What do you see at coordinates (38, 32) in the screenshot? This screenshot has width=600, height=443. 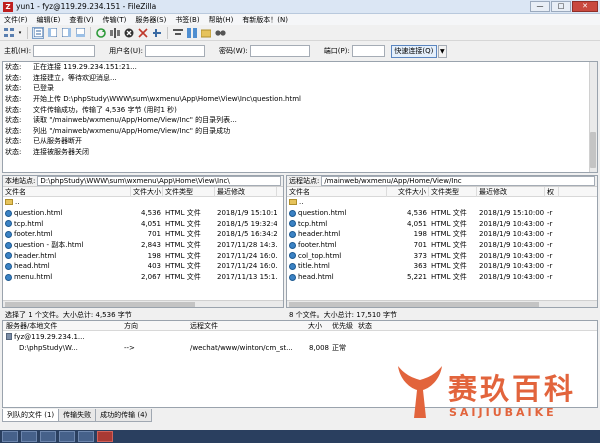 I see `toggle-log-icon` at bounding box center [38, 32].